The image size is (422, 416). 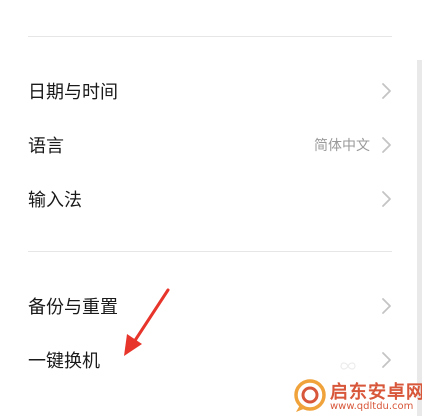 I want to click on settings-item-backup-reset: 备份与重置, so click(x=206, y=306).